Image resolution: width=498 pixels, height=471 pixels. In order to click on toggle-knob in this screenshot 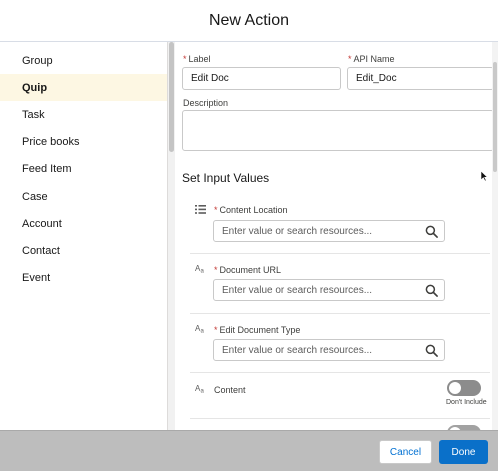, I will do `click(455, 388)`.